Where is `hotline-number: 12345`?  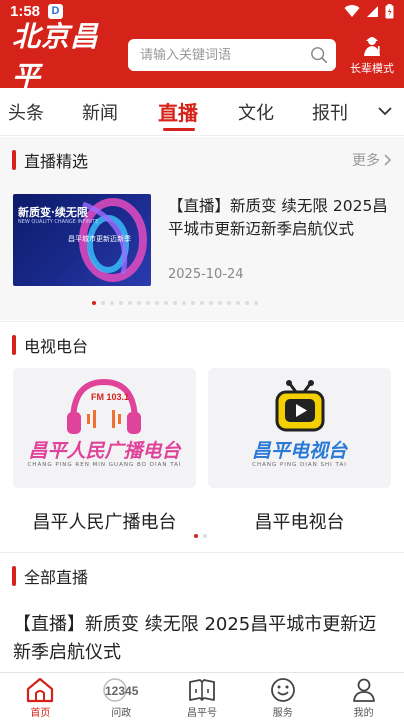 hotline-number: 12345 is located at coordinates (122, 691).